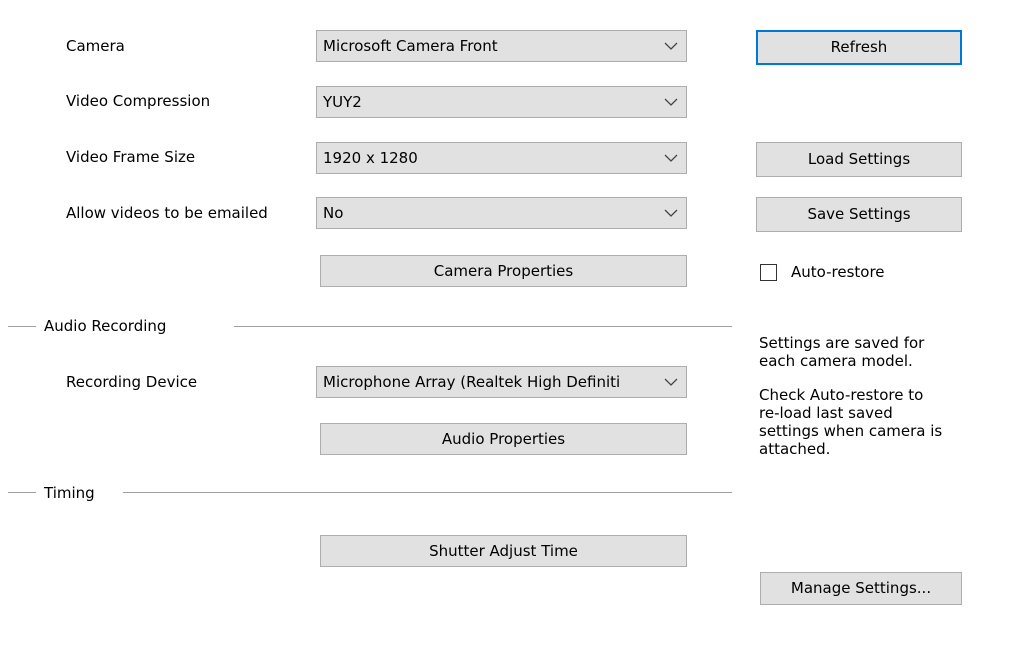 This screenshot has width=1029, height=648. What do you see at coordinates (138, 101) in the screenshot?
I see `video-compression-label: Video Compression` at bounding box center [138, 101].